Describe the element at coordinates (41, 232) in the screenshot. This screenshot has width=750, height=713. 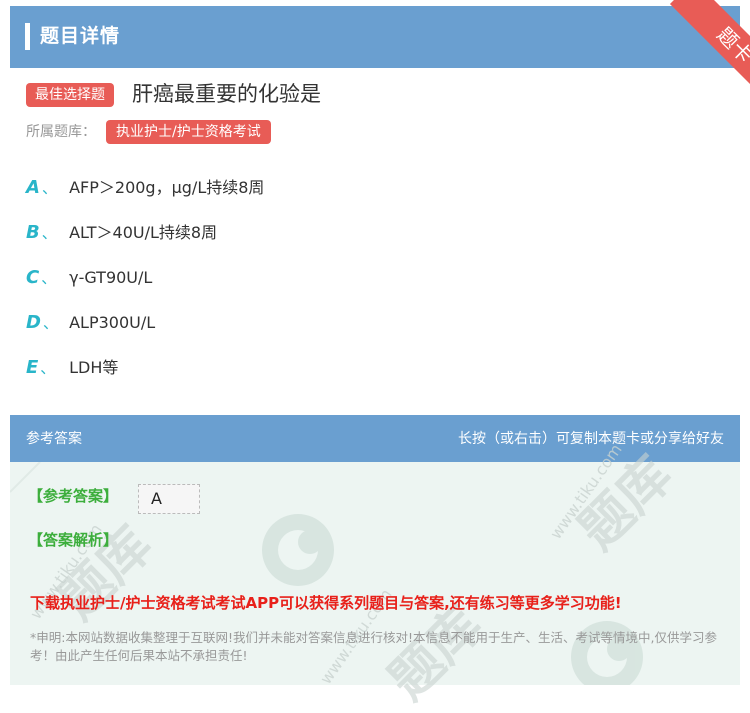
I see `option-letter: B、` at that location.